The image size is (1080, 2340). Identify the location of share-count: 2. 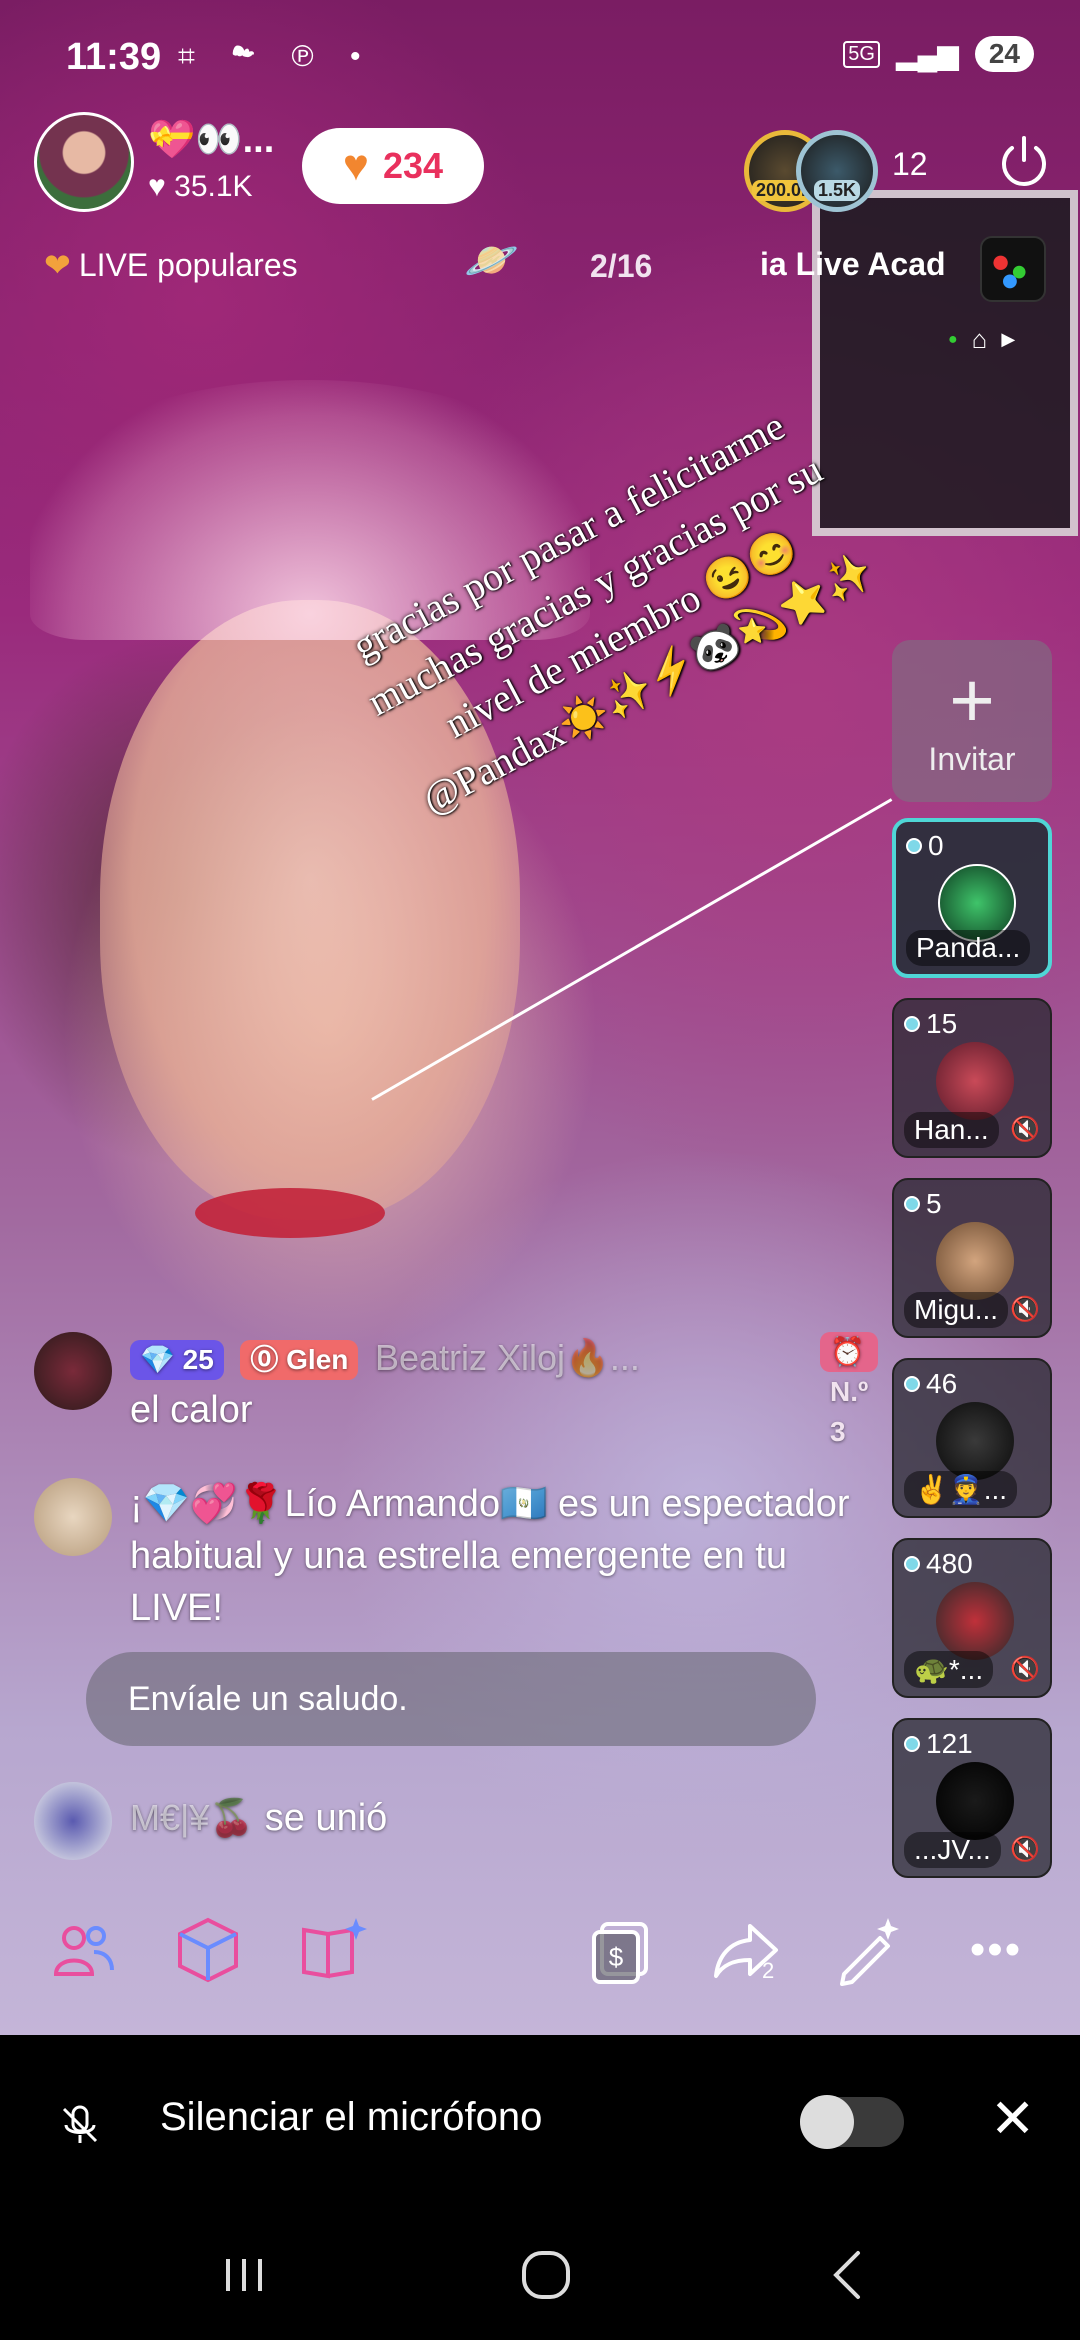
(768, 1970).